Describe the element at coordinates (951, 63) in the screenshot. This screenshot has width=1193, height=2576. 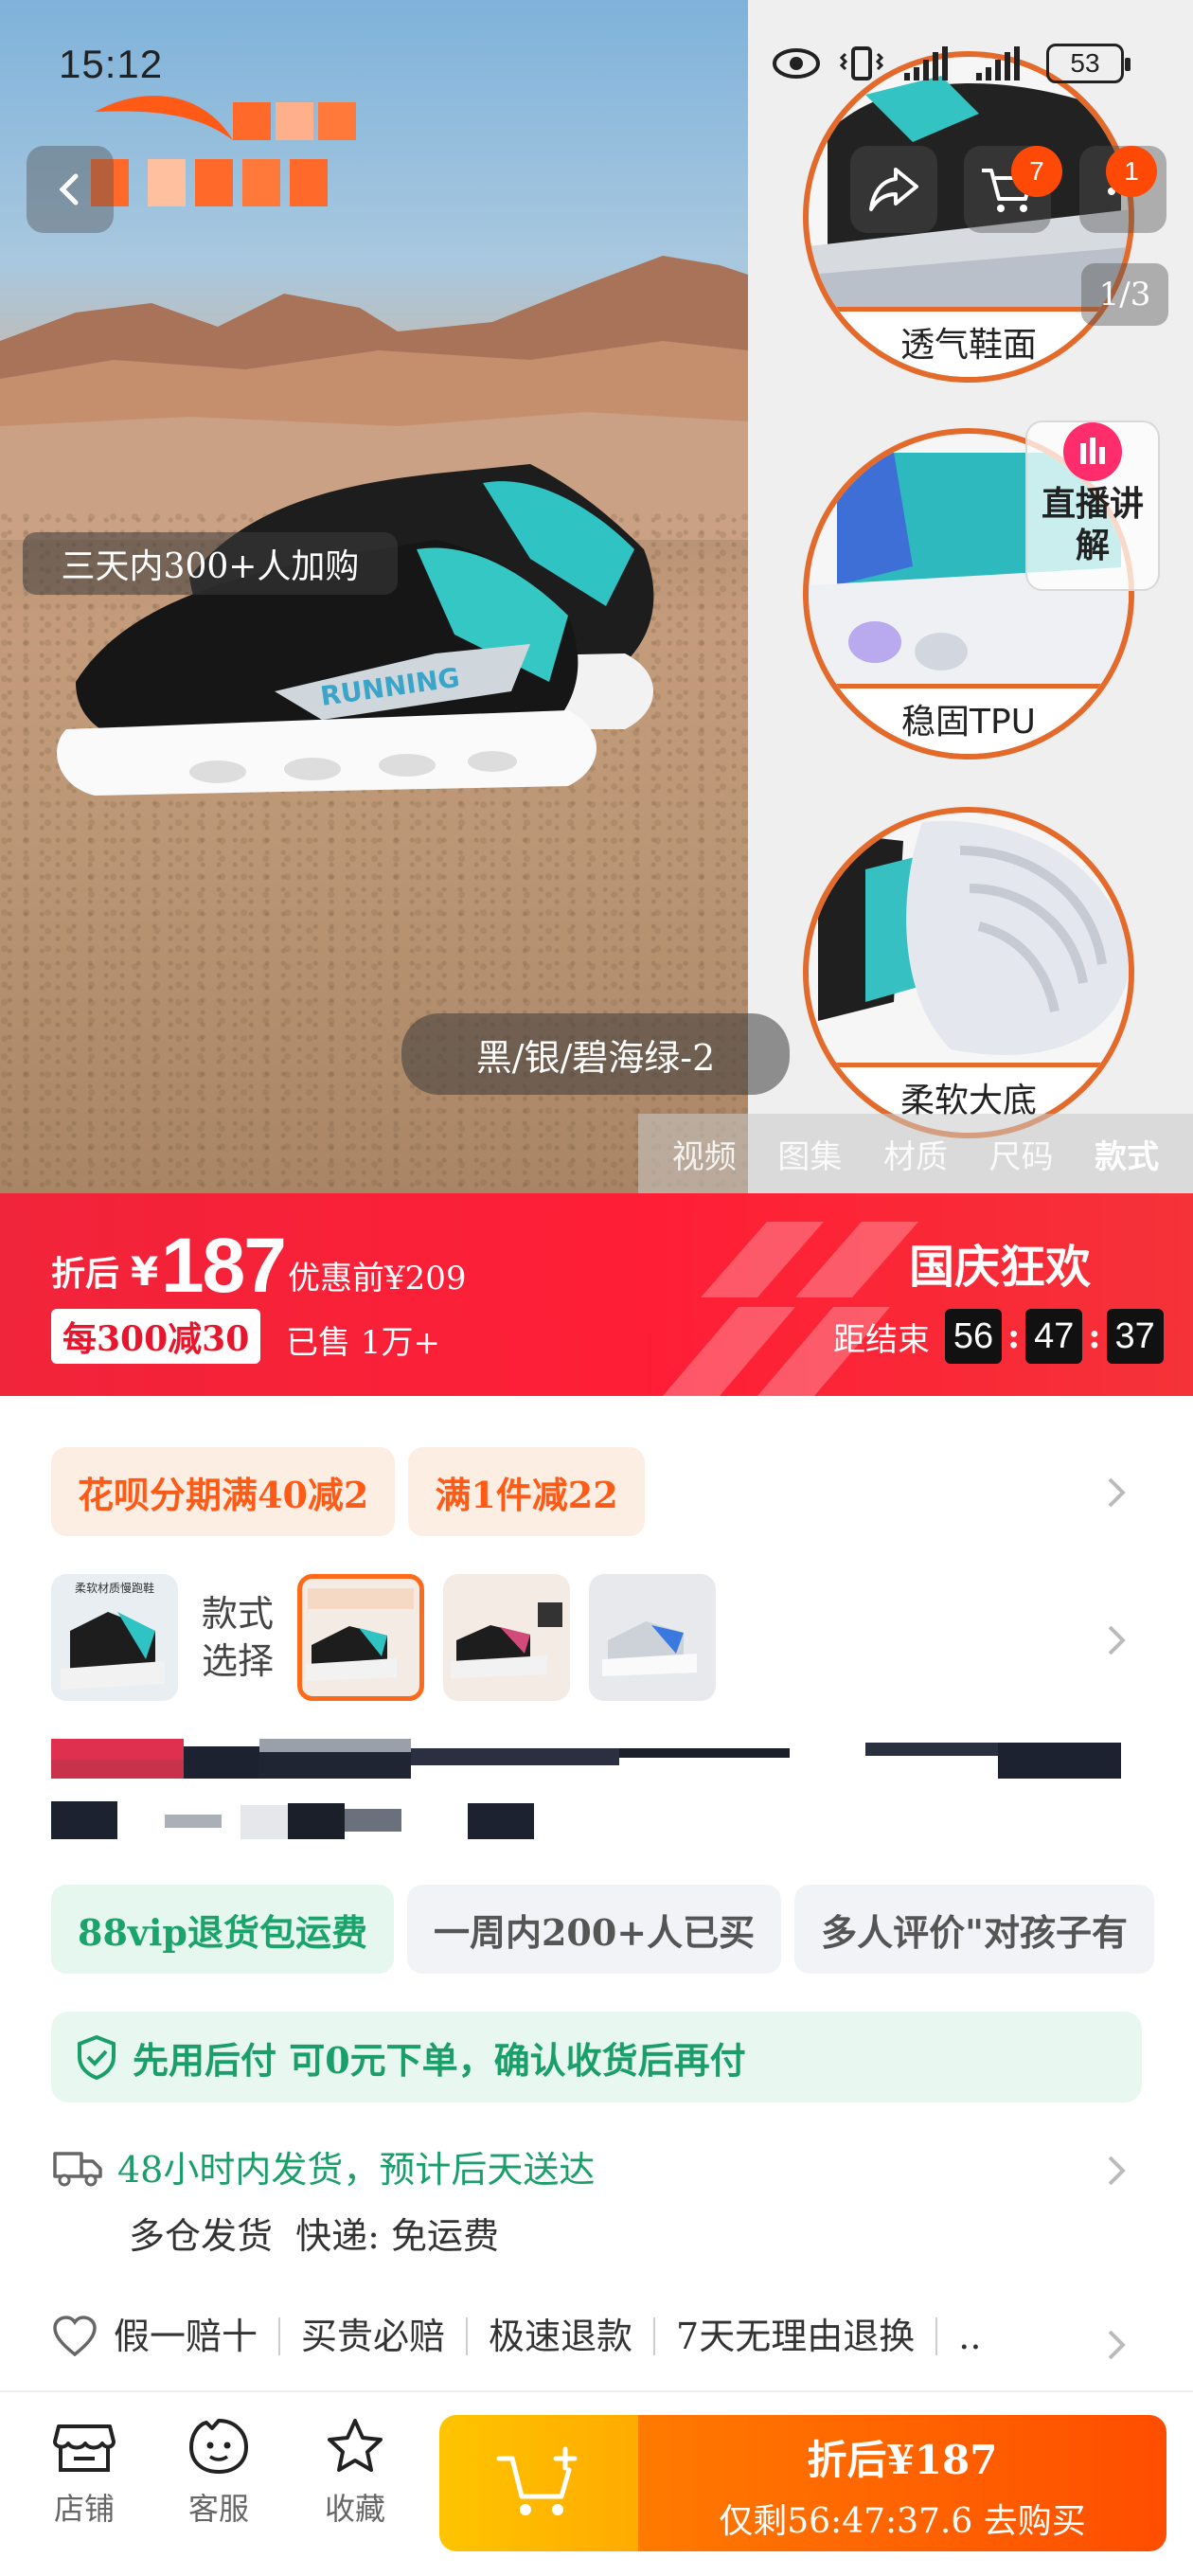
I see `status-icons: 53` at that location.